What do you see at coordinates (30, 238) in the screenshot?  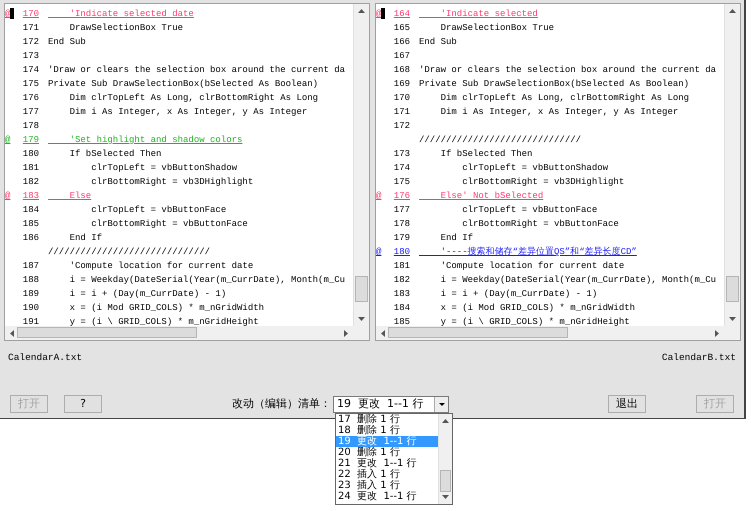 I see `line-number: 186` at bounding box center [30, 238].